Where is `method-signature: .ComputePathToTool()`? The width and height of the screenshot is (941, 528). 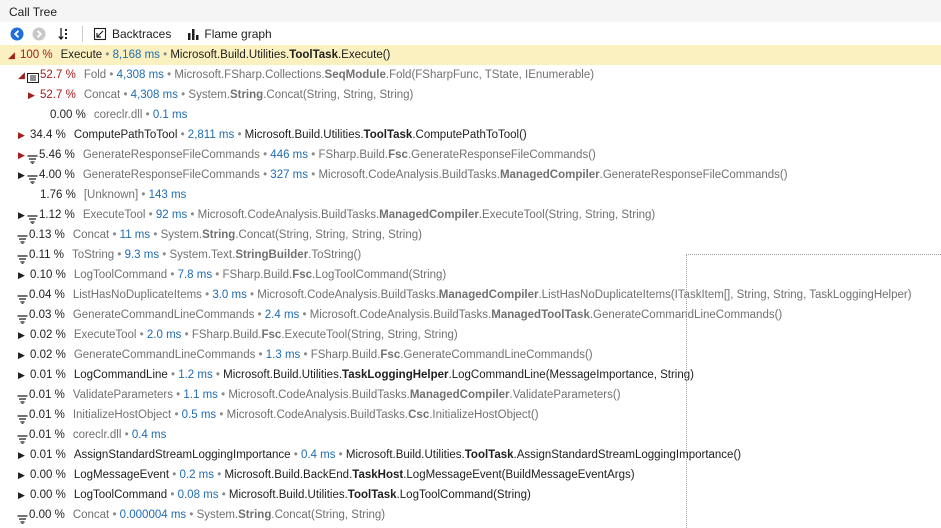
method-signature: .ComputePathToTool() is located at coordinates (469, 135).